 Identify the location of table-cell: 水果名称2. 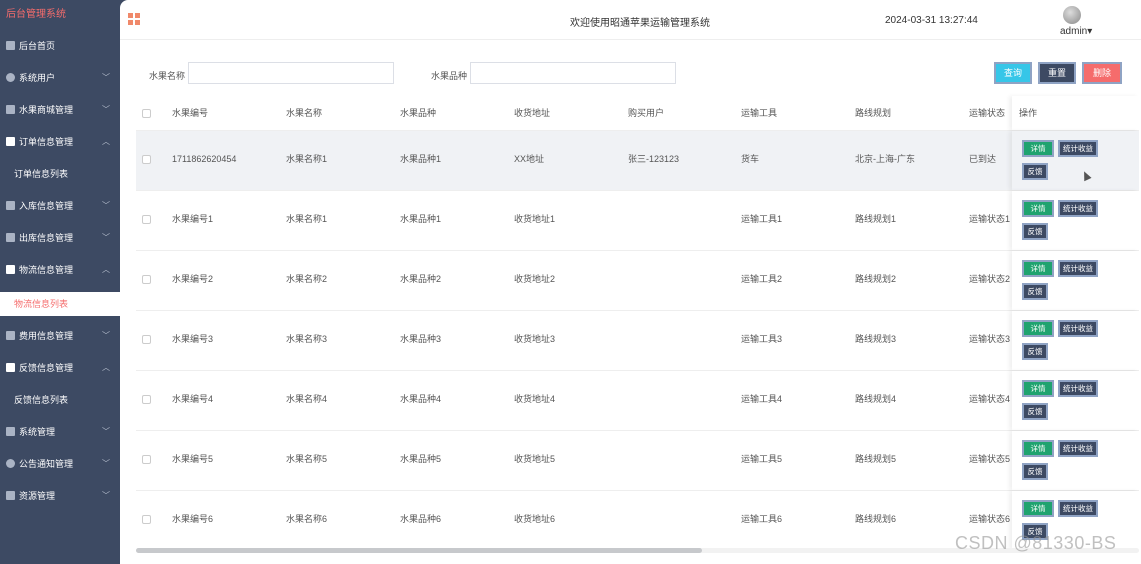
(307, 279).